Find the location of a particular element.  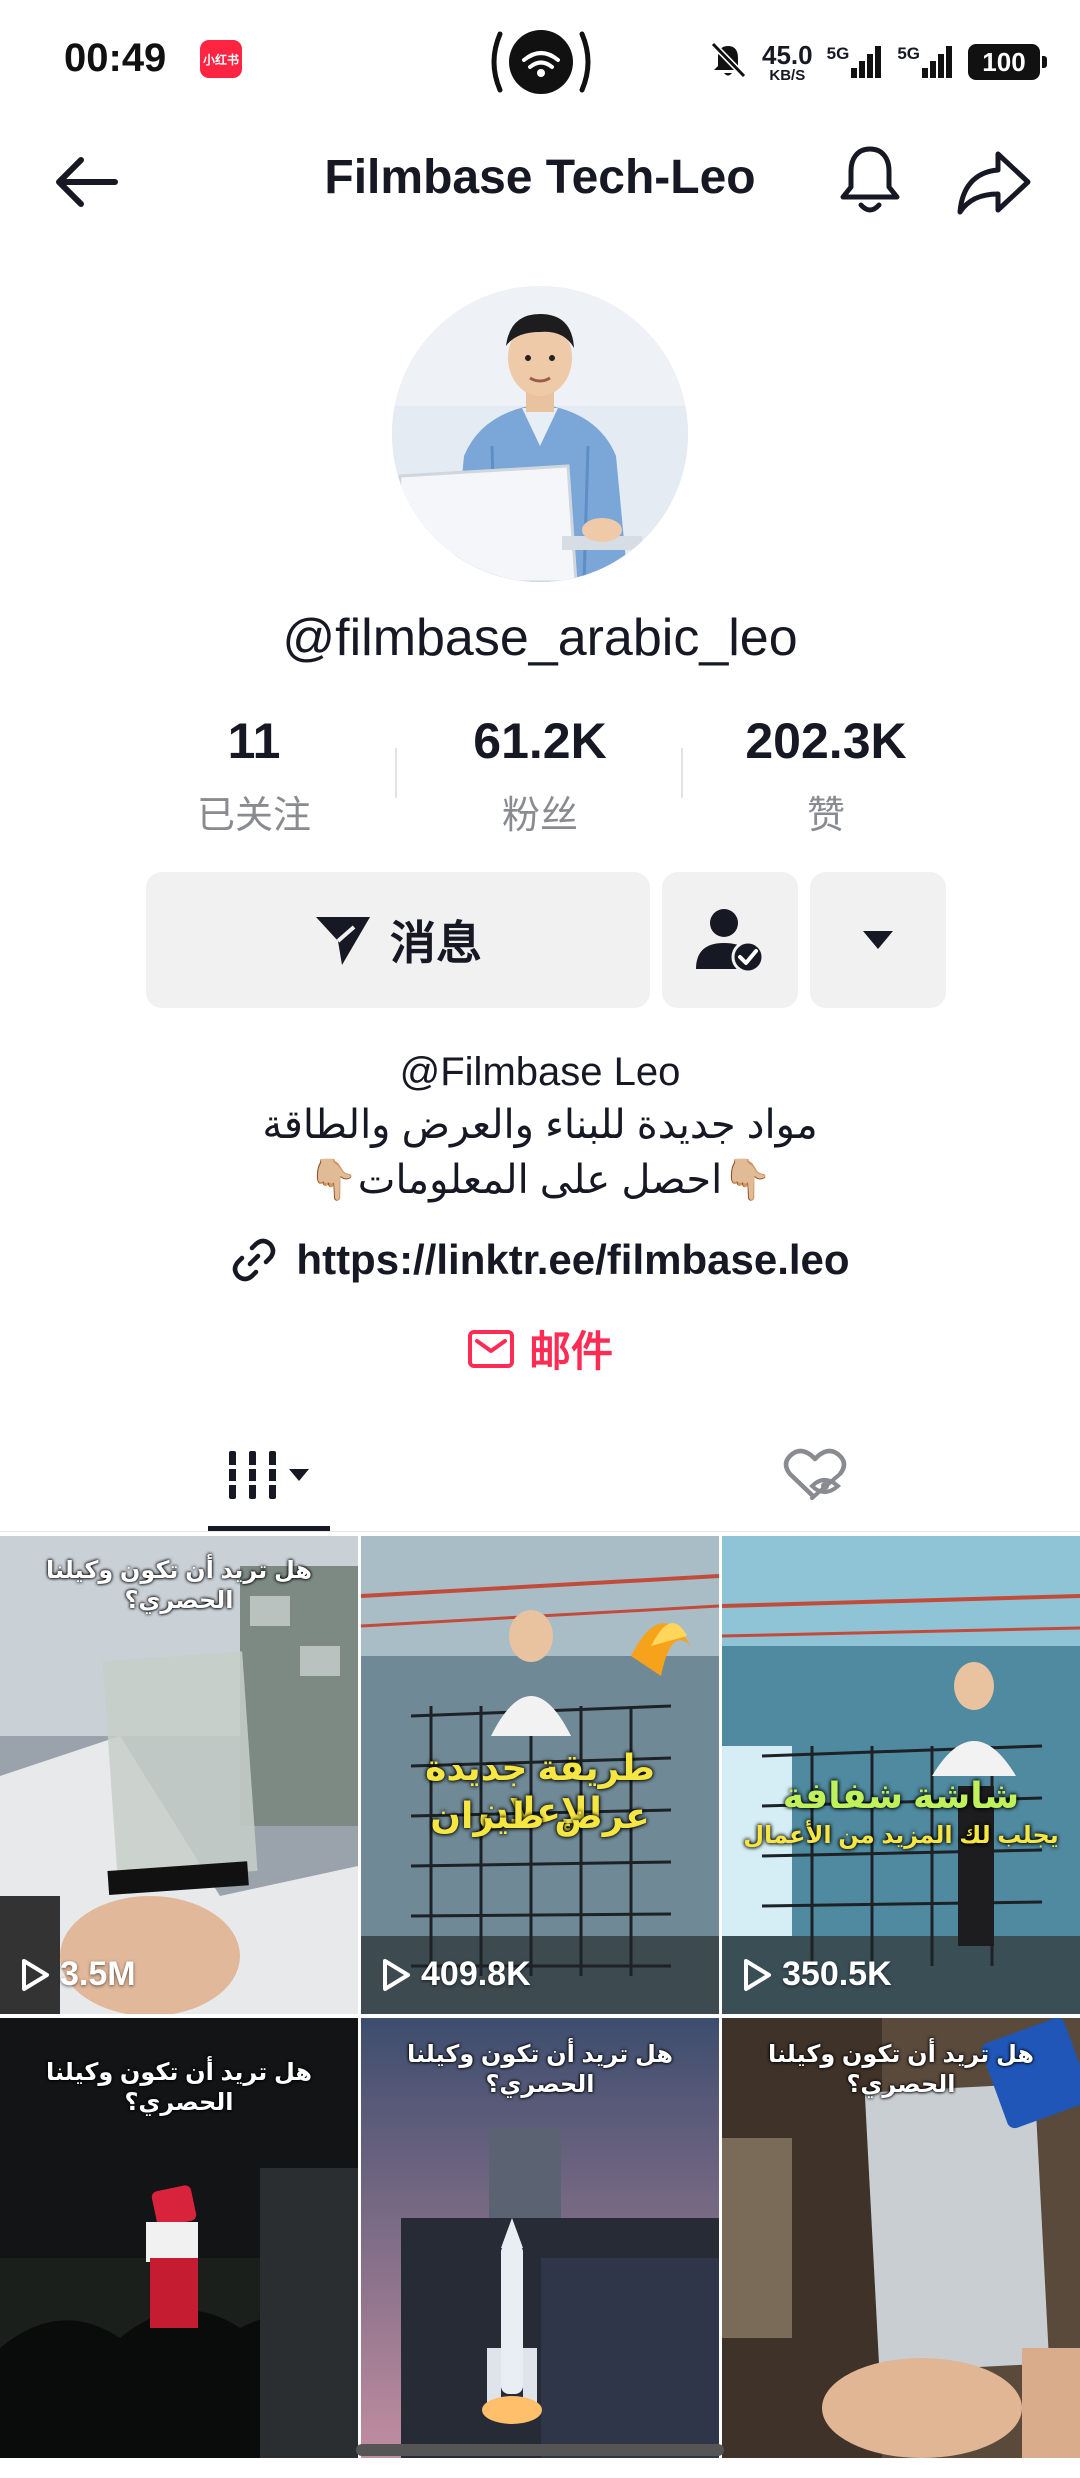

profile-handle: @filmbase_arabic_leo is located at coordinates (540, 638).